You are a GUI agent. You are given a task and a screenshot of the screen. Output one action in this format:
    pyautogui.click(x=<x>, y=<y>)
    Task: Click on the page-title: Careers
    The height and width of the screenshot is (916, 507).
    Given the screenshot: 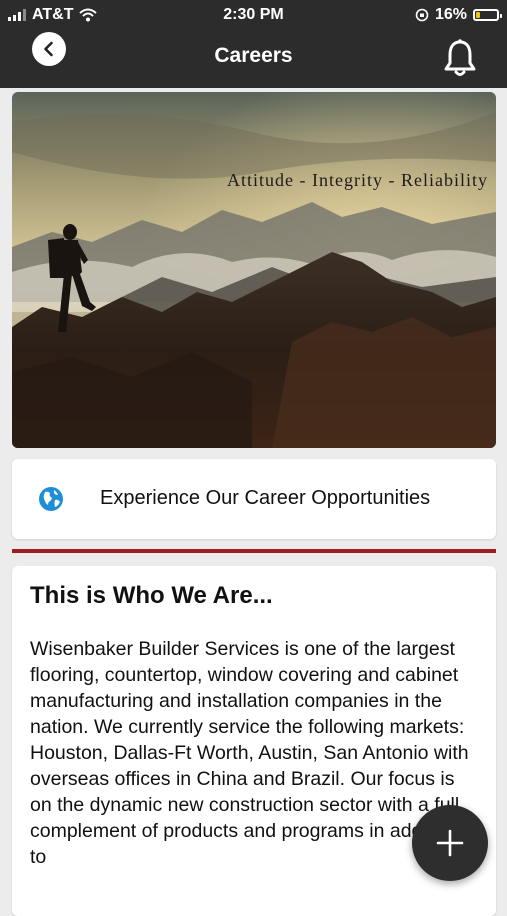 What is the action you would take?
    pyautogui.click(x=253, y=55)
    